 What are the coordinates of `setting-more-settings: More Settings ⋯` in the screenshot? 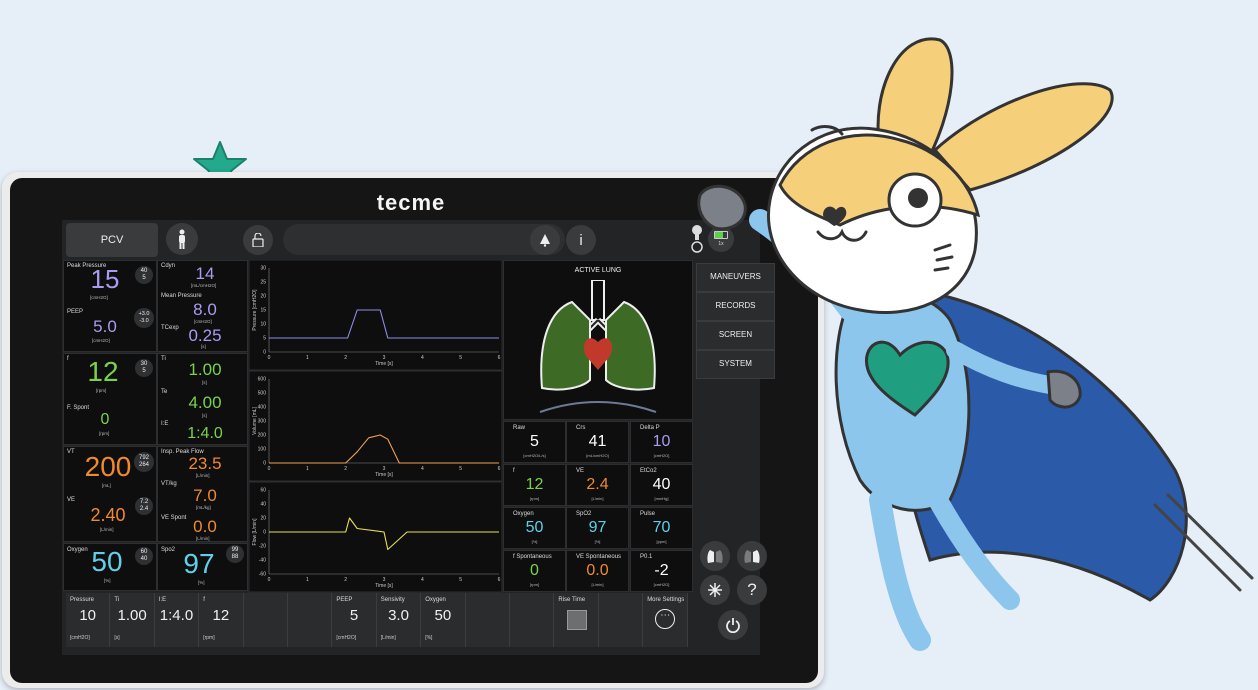 It's located at (665, 620).